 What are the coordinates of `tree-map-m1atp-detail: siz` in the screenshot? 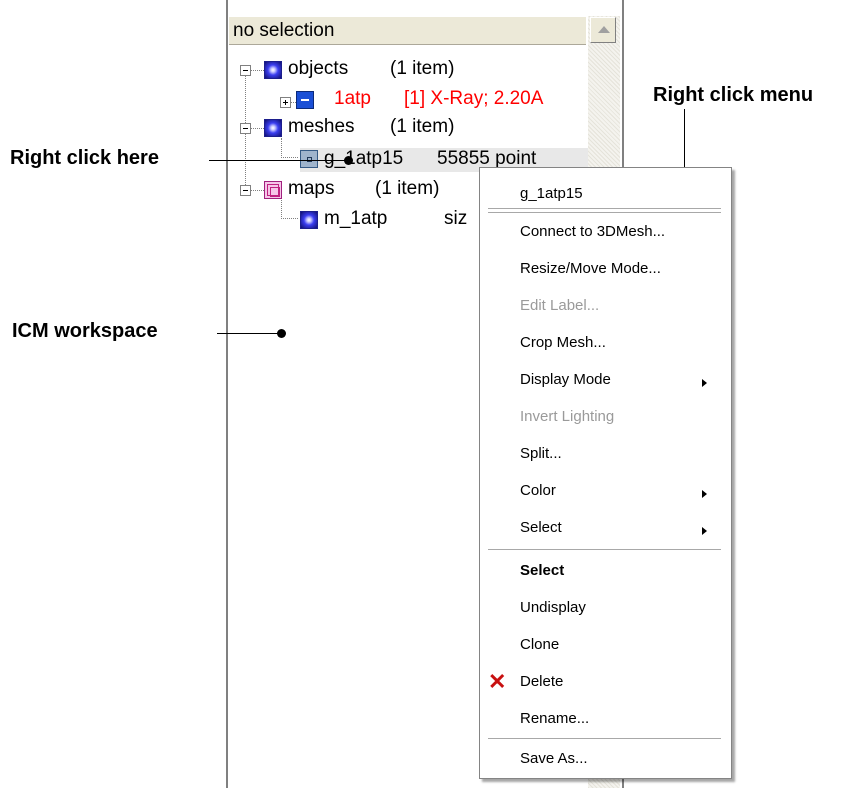 It's located at (456, 218).